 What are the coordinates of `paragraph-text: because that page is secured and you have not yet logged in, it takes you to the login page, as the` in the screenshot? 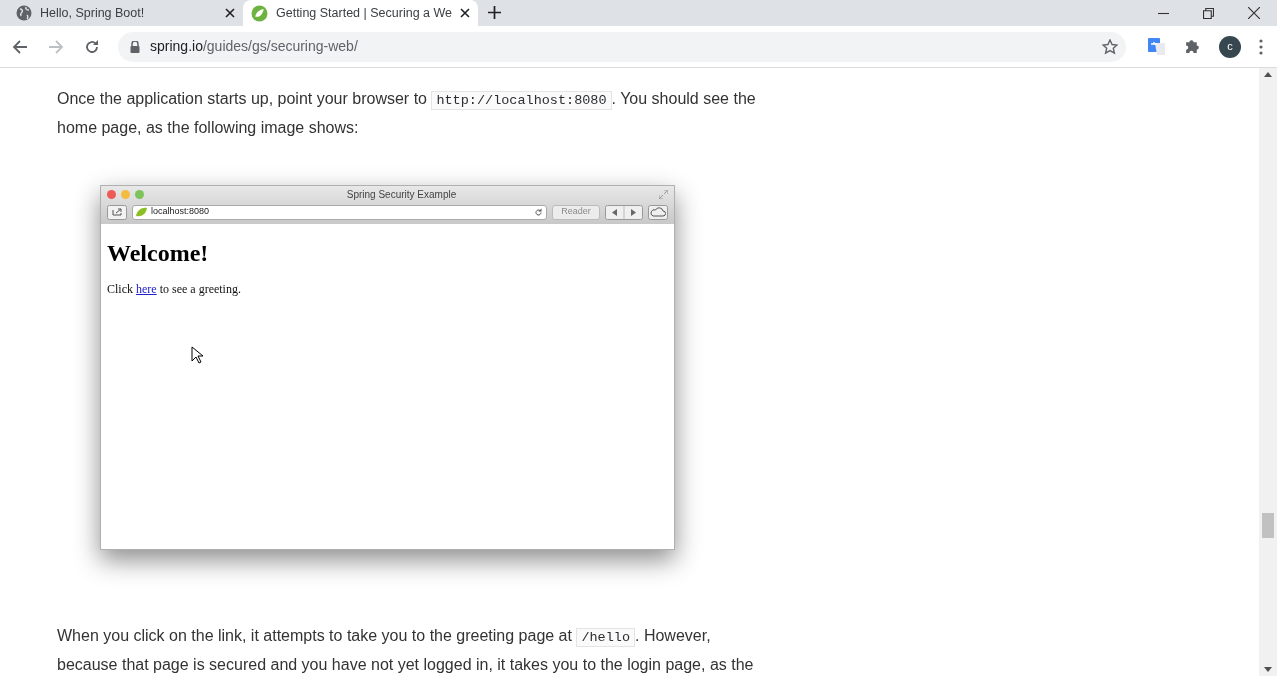 It's located at (405, 664).